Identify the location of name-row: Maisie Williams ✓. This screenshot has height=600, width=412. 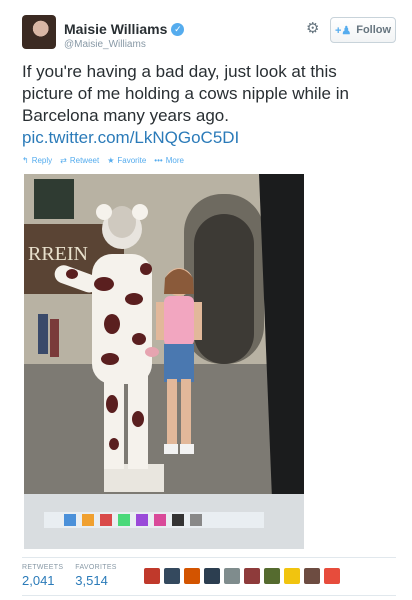
(124, 29).